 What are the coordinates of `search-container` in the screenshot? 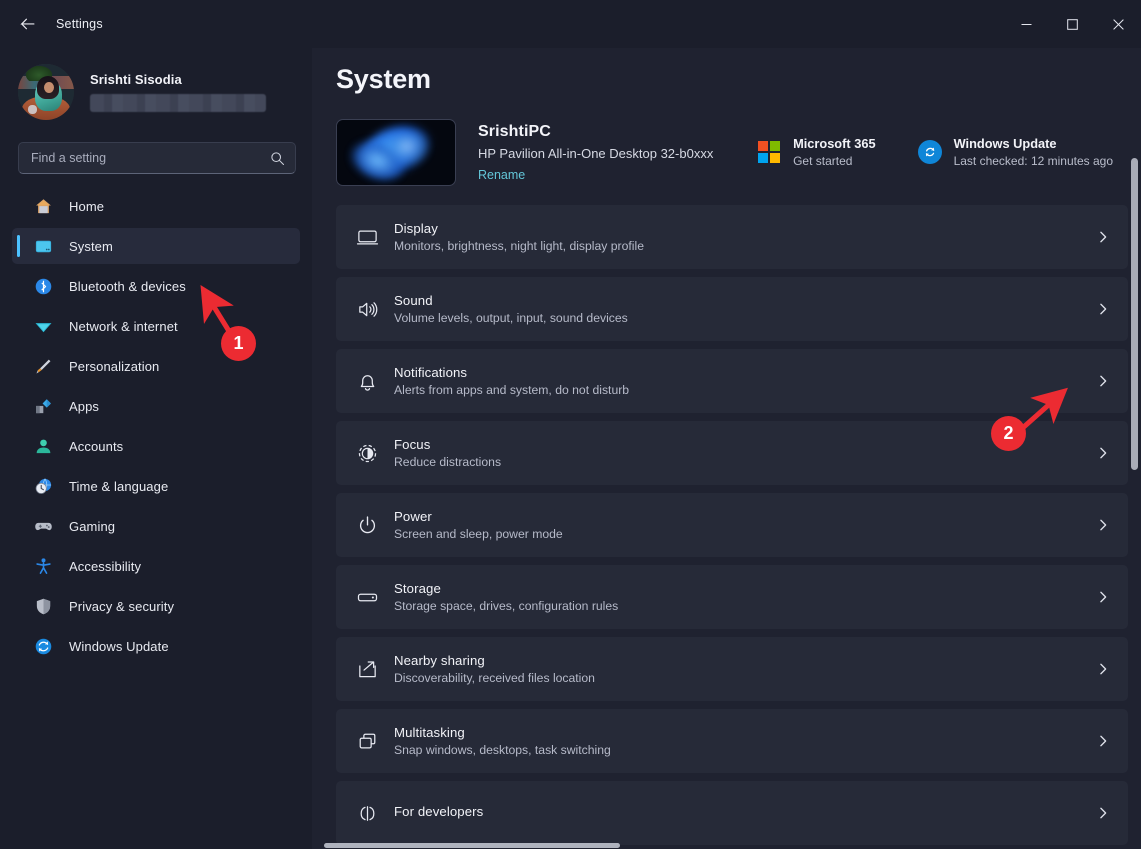 It's located at (156, 149).